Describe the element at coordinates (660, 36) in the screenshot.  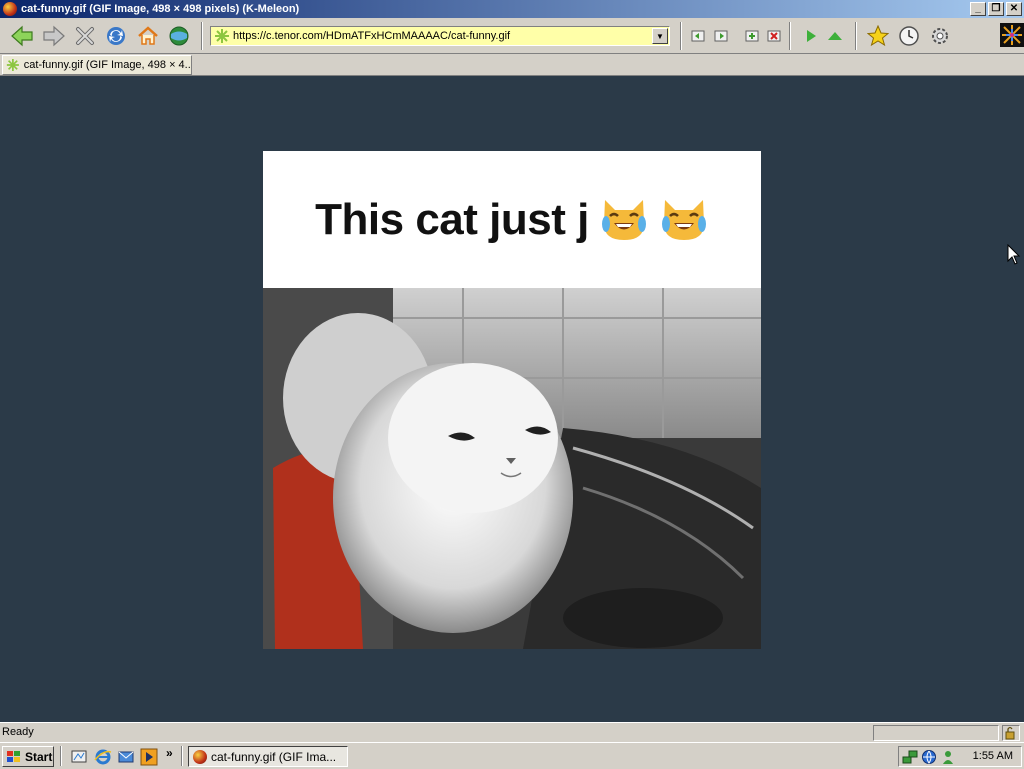
I see `url-dropdown-button: ▼` at that location.